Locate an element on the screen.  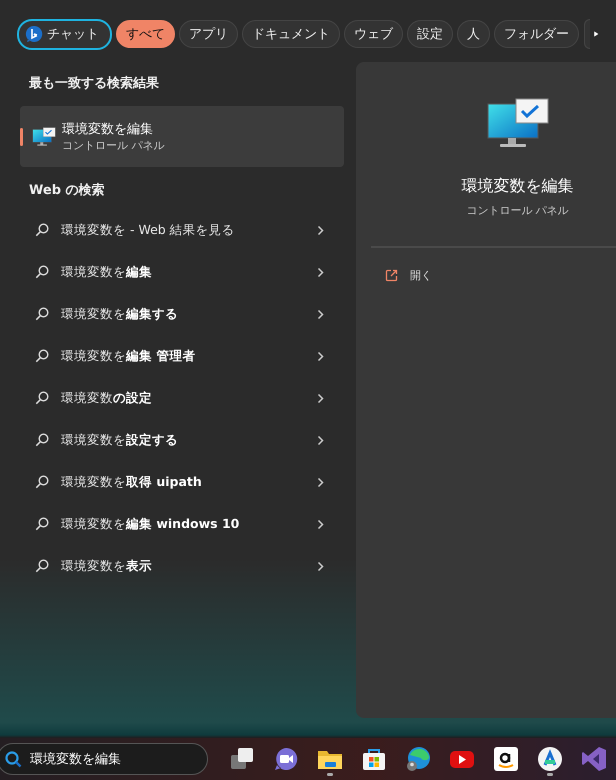
filter-tab: 人 is located at coordinates (473, 34).